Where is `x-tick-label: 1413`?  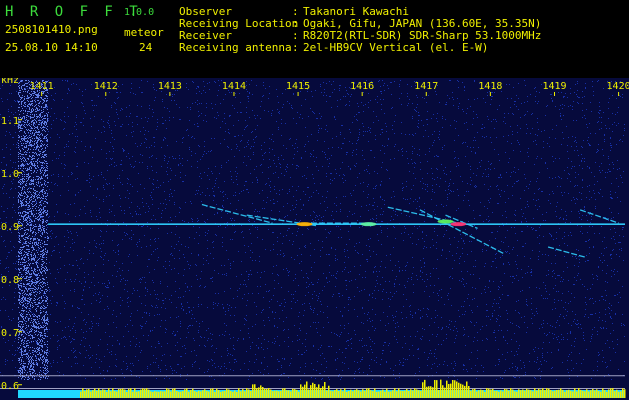
x-tick-label: 1413 is located at coordinates (170, 86).